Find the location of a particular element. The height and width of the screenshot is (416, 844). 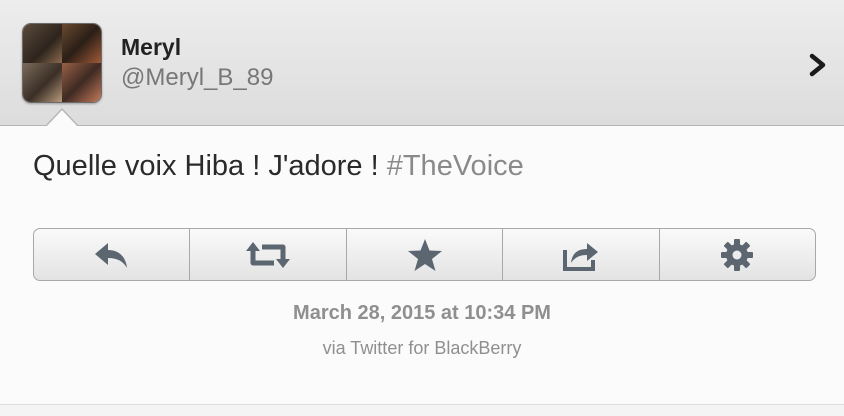

profile-name: Meryl is located at coordinates (151, 47).